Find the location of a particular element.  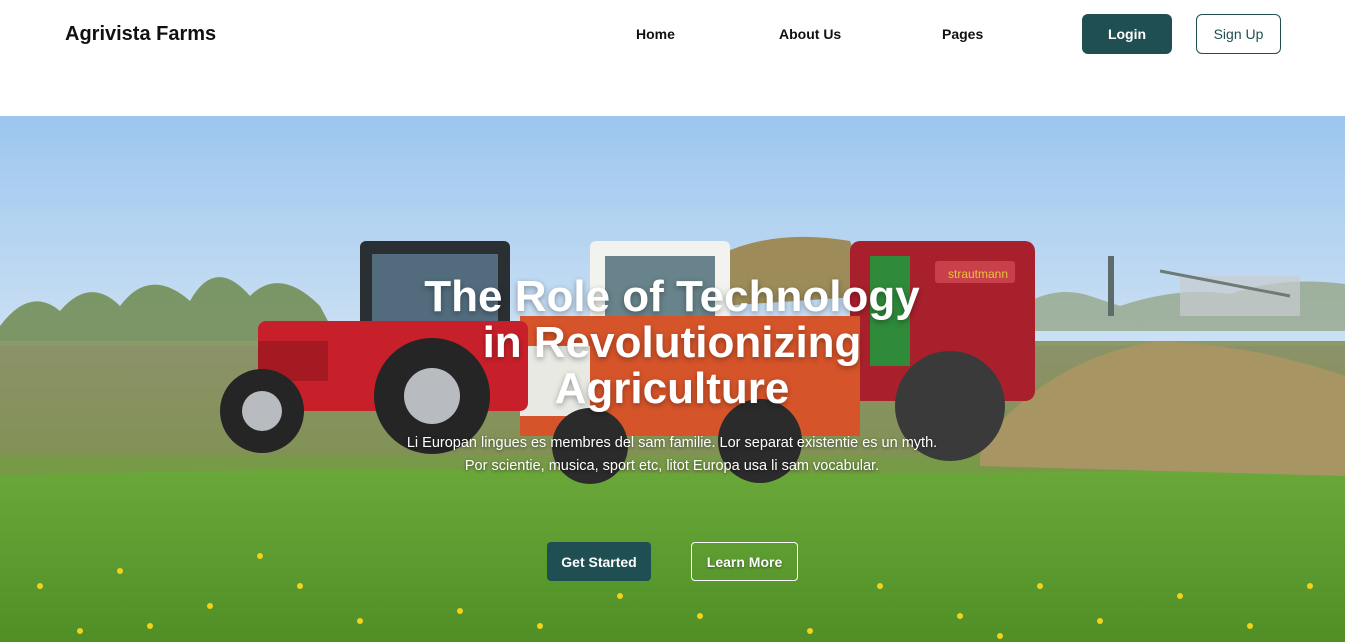

signup-button: Sign Up is located at coordinates (1238, 34).